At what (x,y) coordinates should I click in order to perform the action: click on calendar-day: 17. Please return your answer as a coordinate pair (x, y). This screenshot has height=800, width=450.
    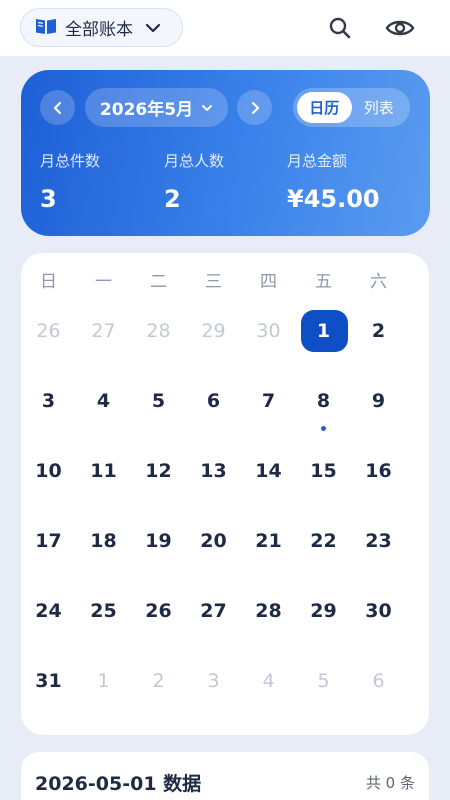
    Looking at the image, I should click on (48, 541).